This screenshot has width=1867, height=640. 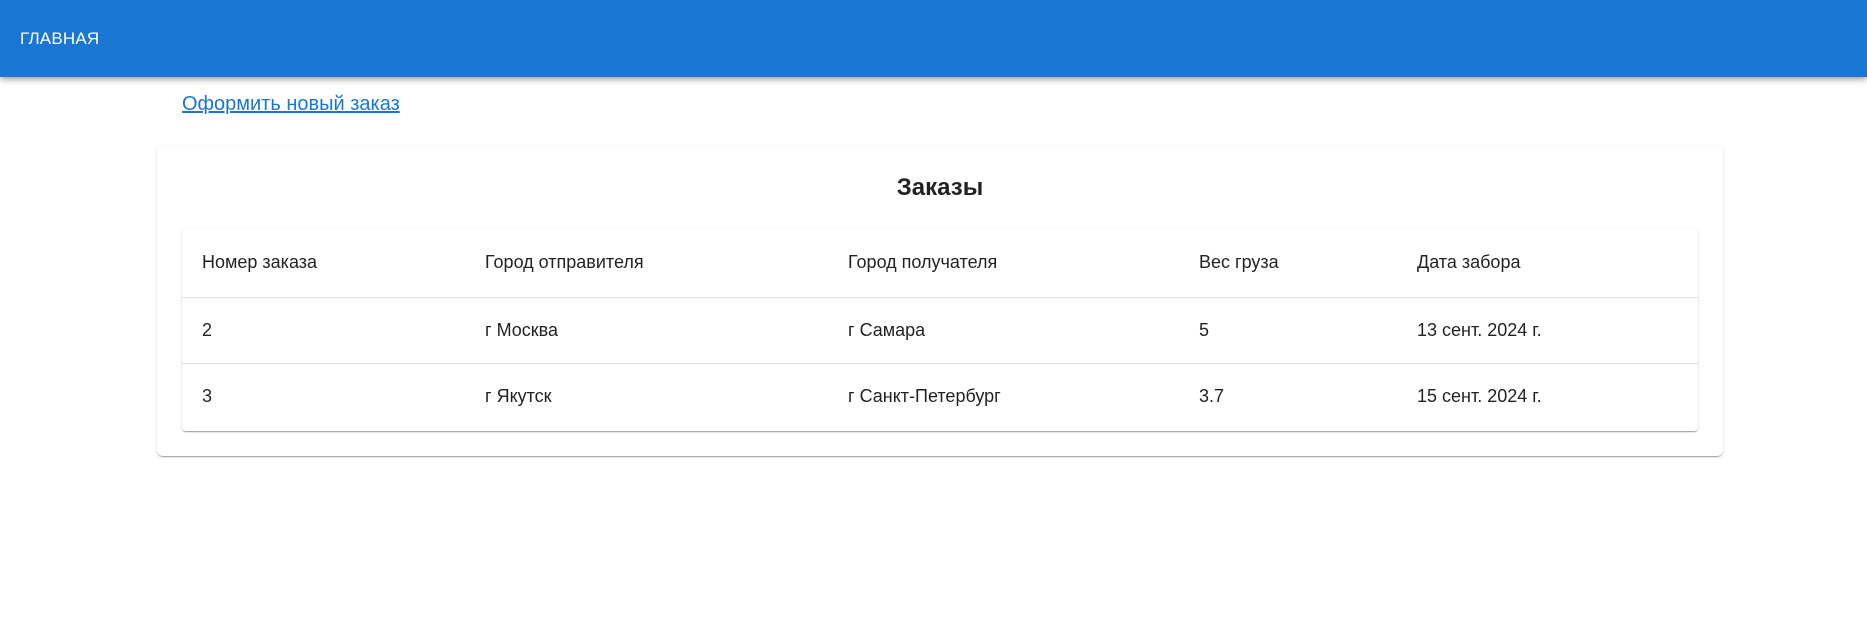 What do you see at coordinates (1003, 263) in the screenshot?
I see `column-header-recipient-city: Город получателя` at bounding box center [1003, 263].